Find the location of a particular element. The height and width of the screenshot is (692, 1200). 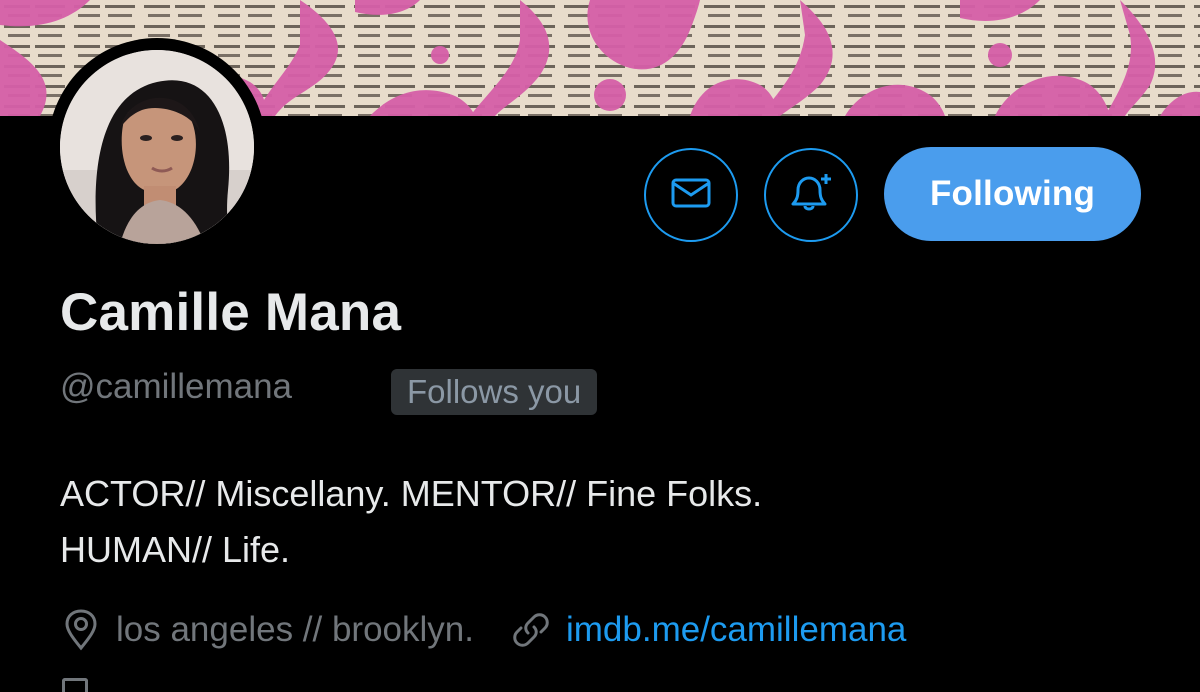

envelope-icon is located at coordinates (691, 195).